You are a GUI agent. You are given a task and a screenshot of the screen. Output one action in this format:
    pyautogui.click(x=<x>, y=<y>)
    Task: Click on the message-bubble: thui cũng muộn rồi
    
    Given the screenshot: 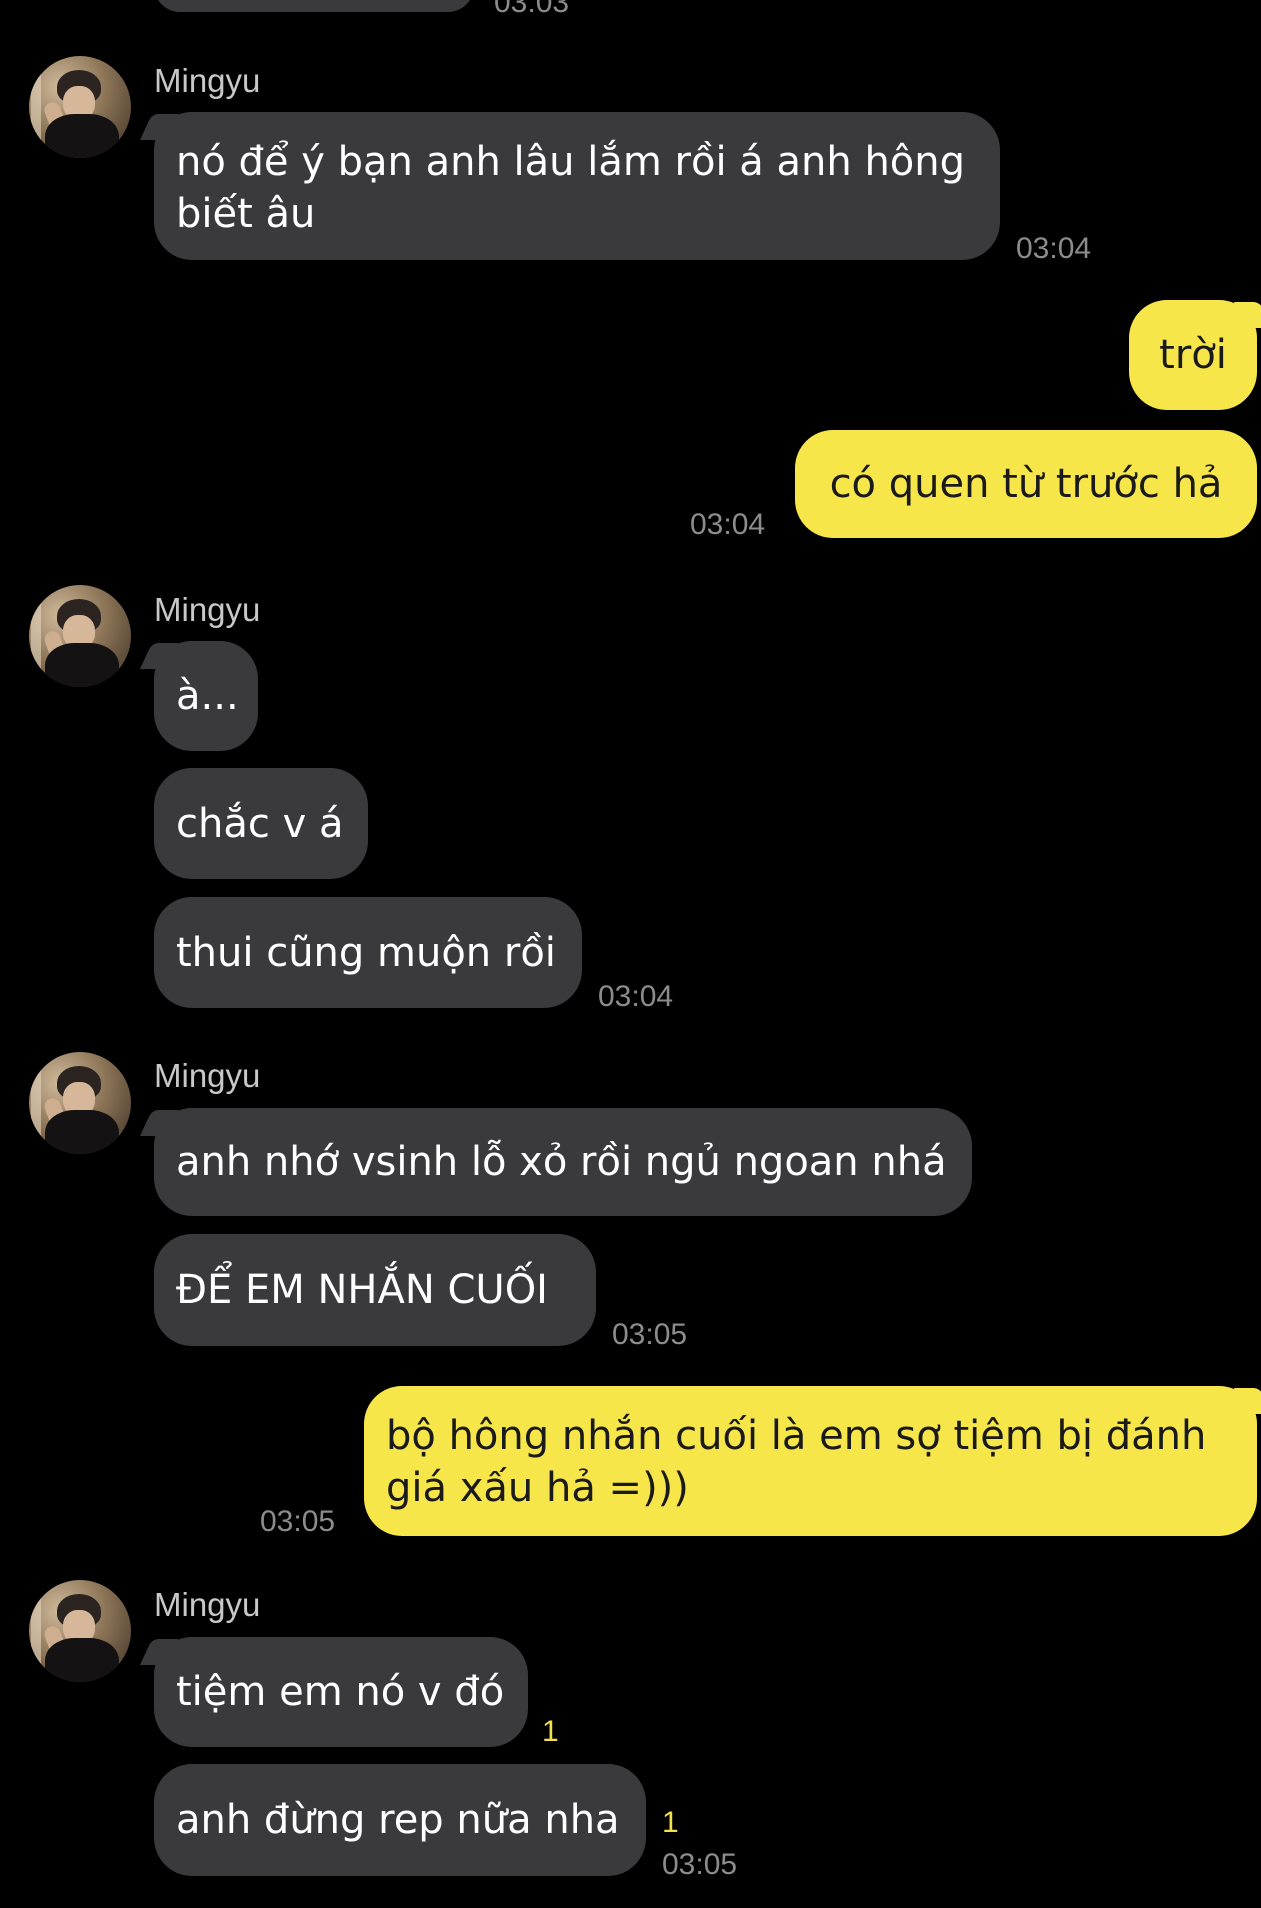 What is the action you would take?
    pyautogui.click(x=368, y=952)
    